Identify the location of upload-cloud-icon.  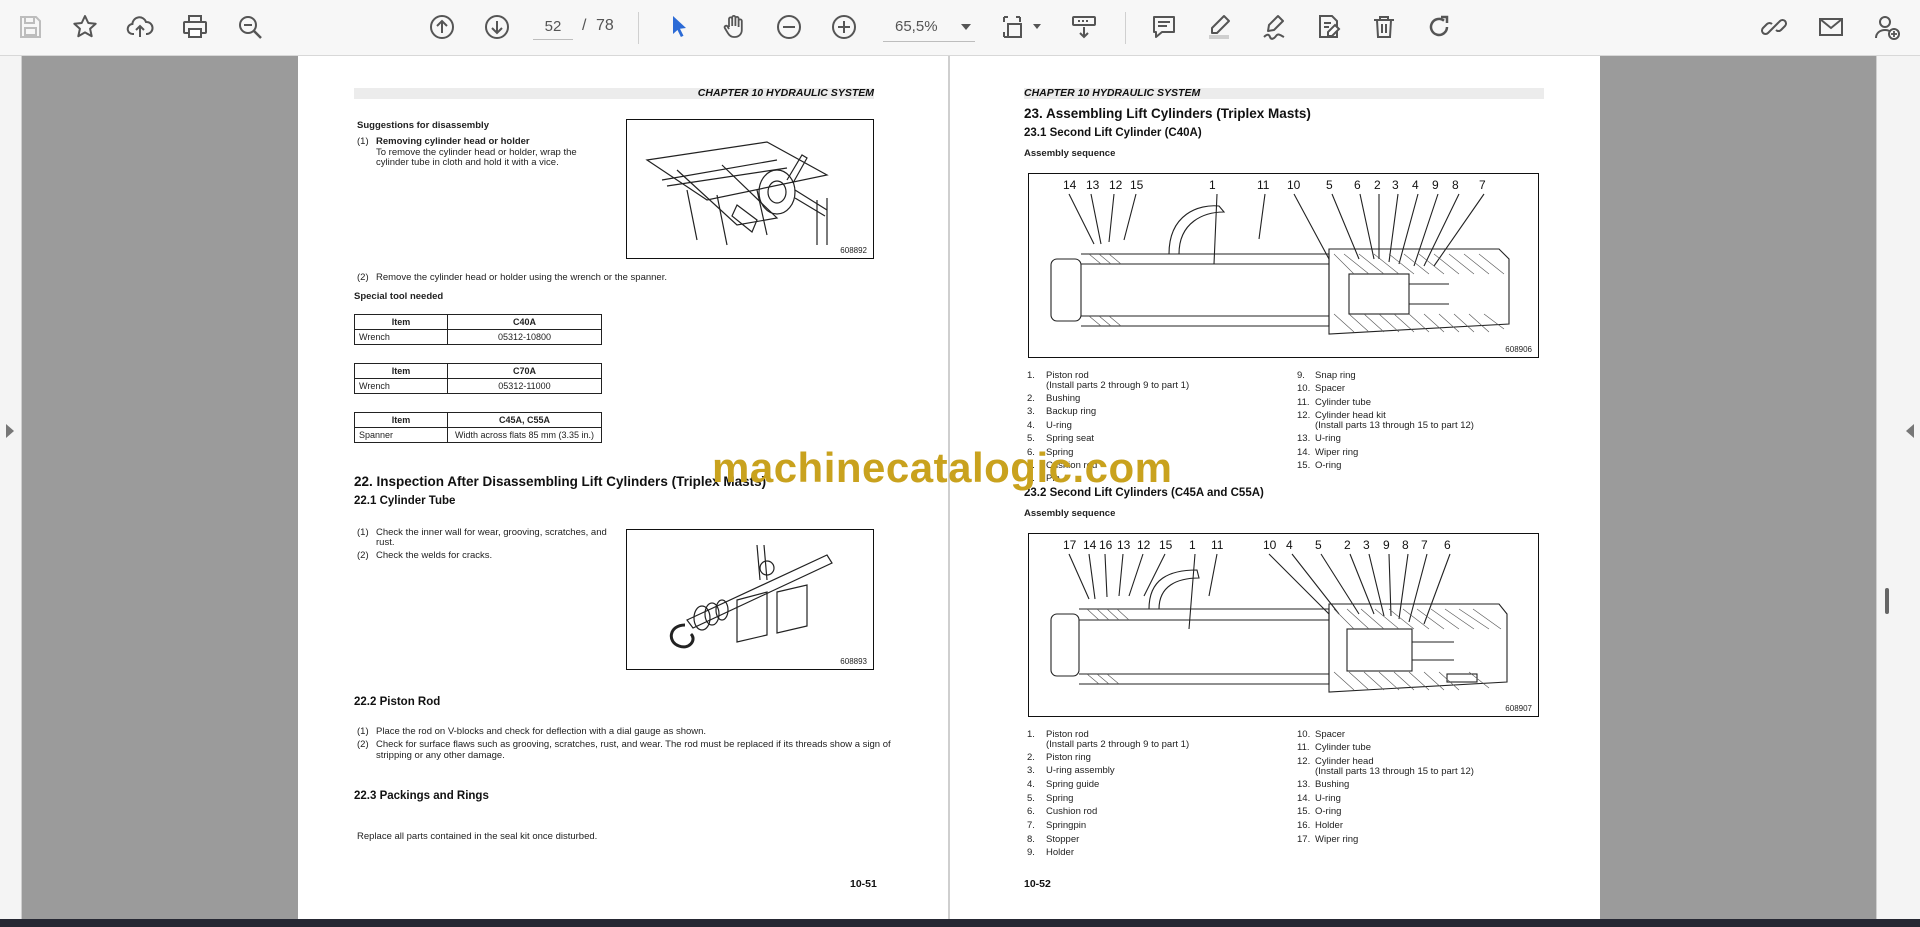
(140, 26).